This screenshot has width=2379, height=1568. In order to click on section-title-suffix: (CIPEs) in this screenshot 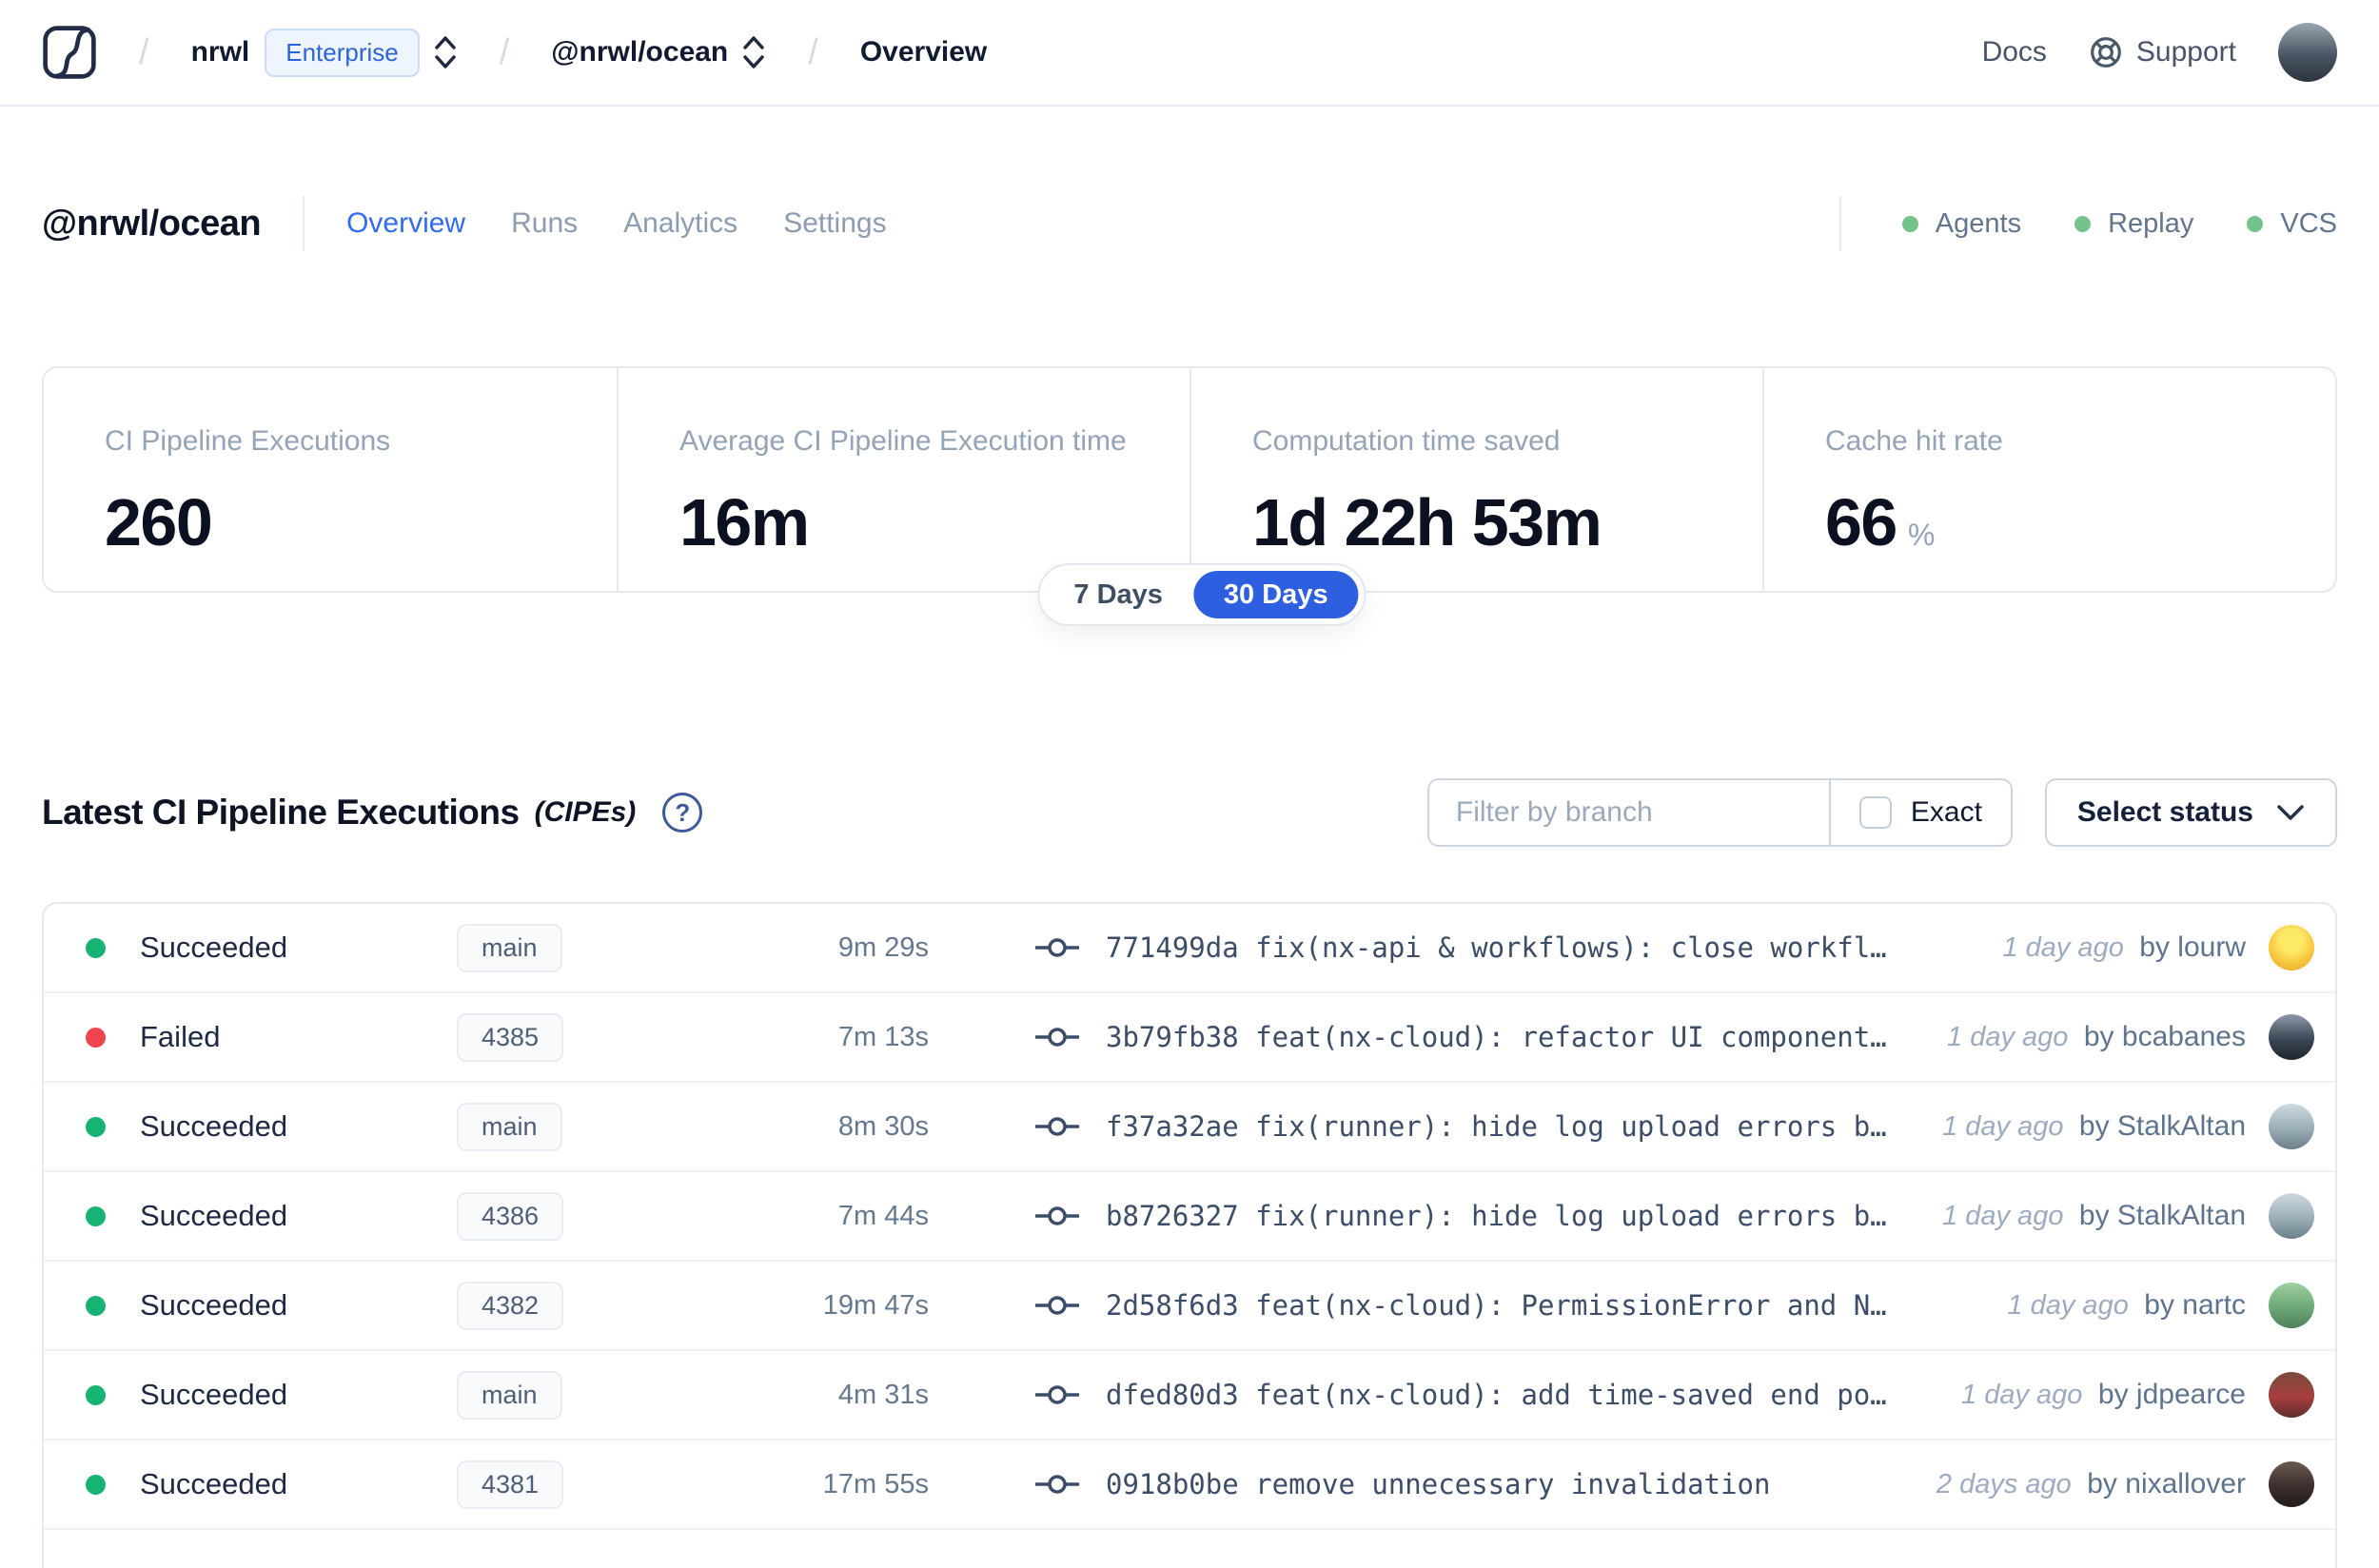, I will do `click(585, 812)`.